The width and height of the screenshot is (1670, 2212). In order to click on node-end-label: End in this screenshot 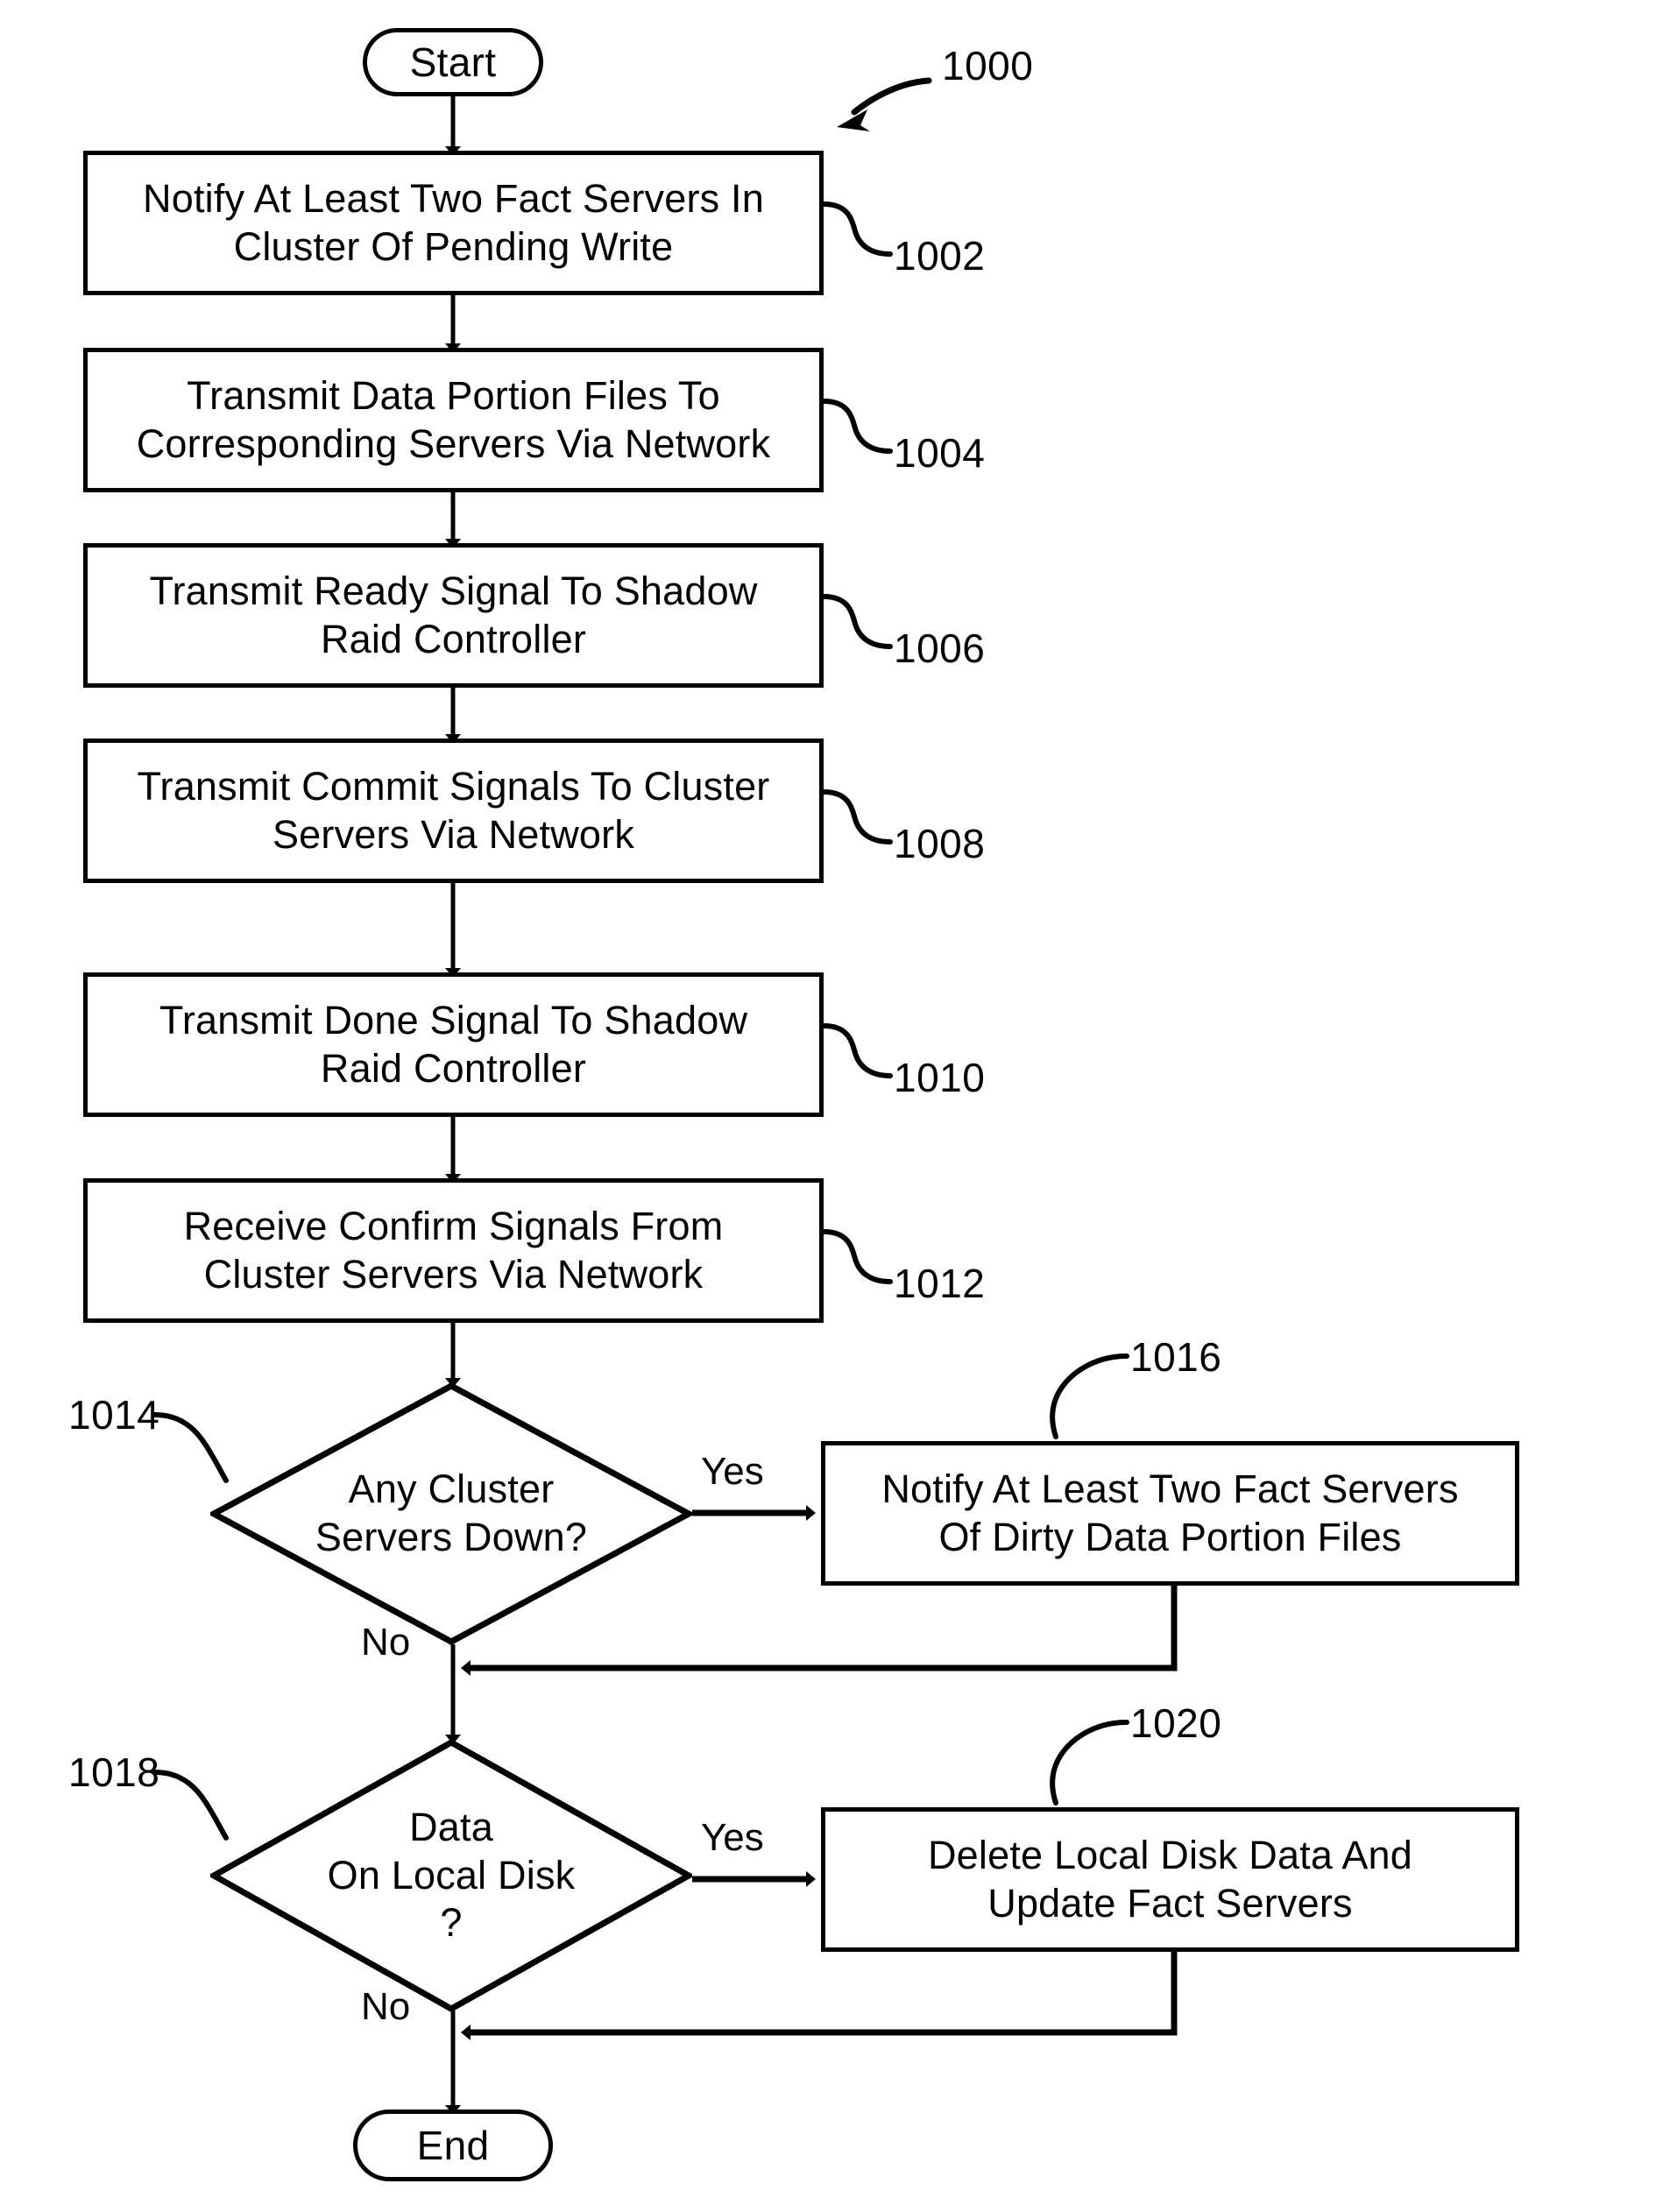, I will do `click(453, 2145)`.